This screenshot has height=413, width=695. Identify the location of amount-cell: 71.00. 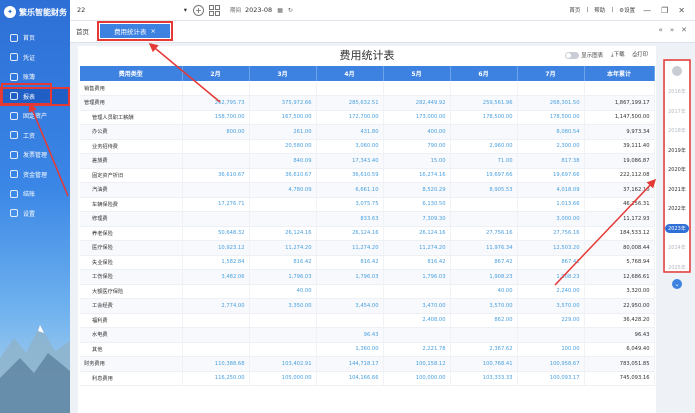
(484, 161).